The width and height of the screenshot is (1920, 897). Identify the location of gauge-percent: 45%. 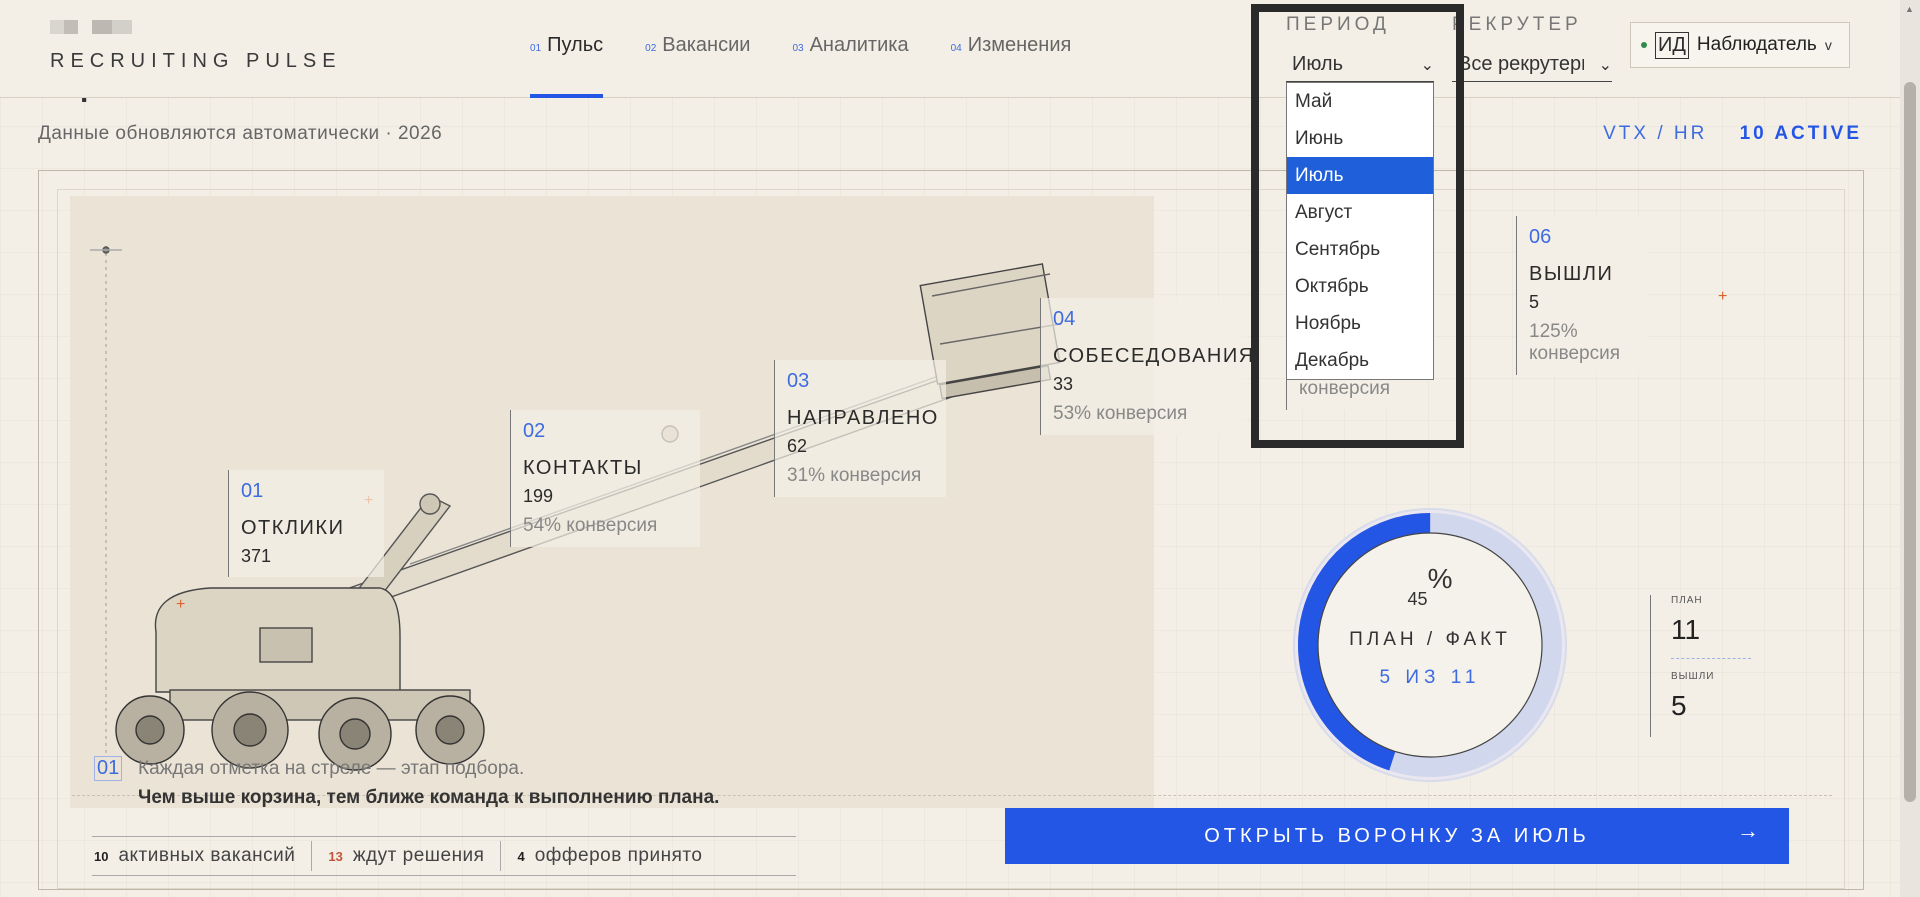
(1430, 586).